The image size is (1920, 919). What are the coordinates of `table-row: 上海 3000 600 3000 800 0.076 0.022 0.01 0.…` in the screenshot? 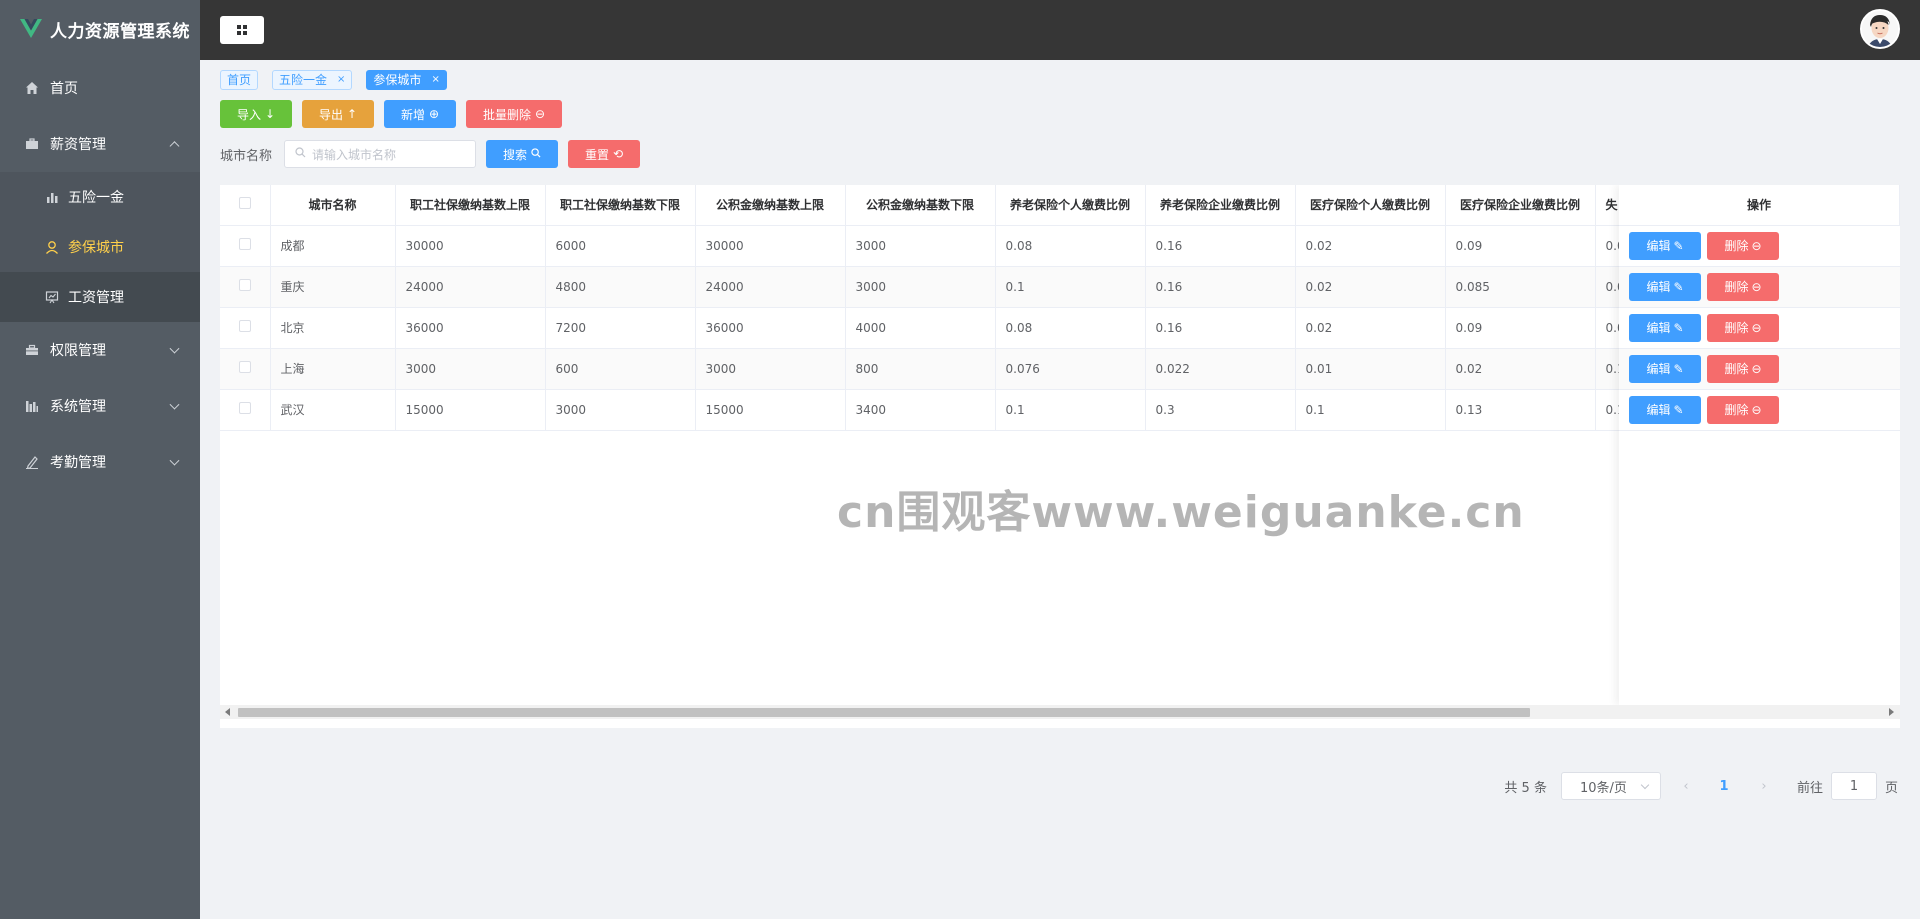 It's located at (968, 369).